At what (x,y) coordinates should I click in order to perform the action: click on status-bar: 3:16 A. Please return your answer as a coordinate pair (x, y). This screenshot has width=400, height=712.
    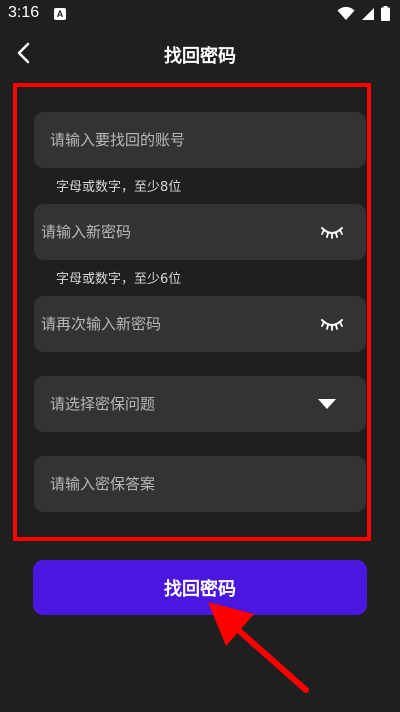
    Looking at the image, I should click on (200, 14).